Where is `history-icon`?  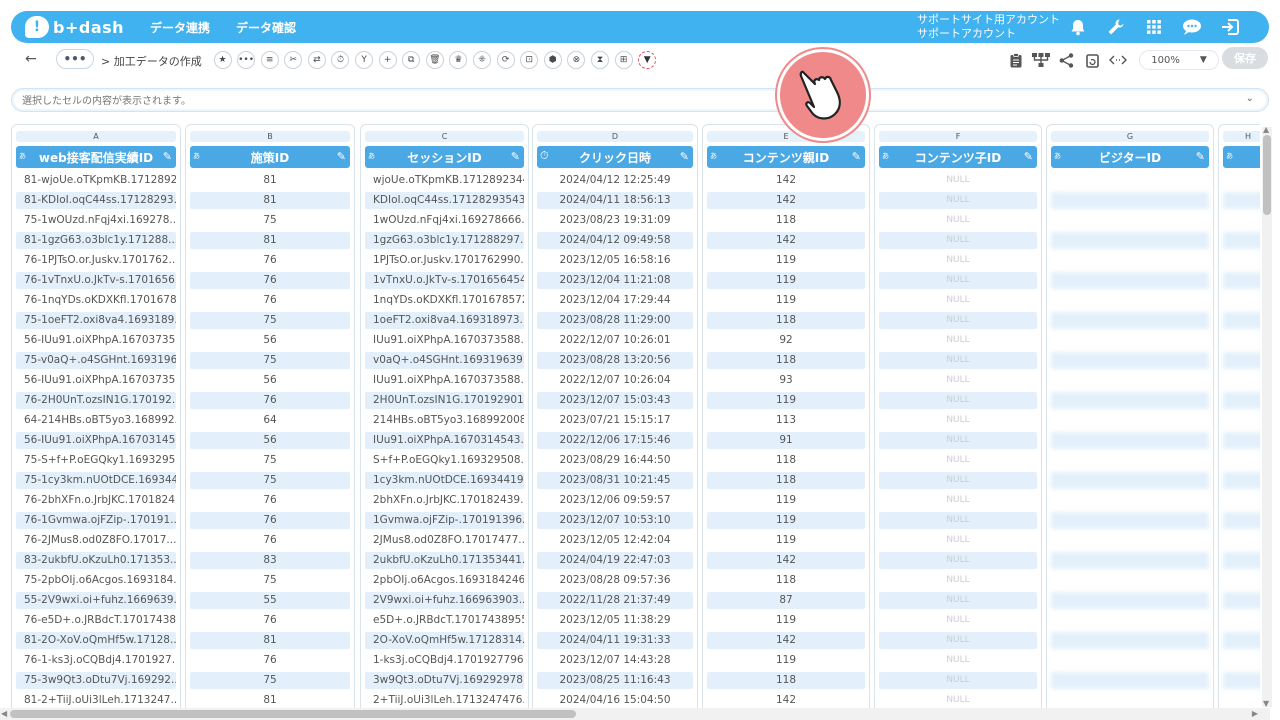
history-icon is located at coordinates (1093, 60).